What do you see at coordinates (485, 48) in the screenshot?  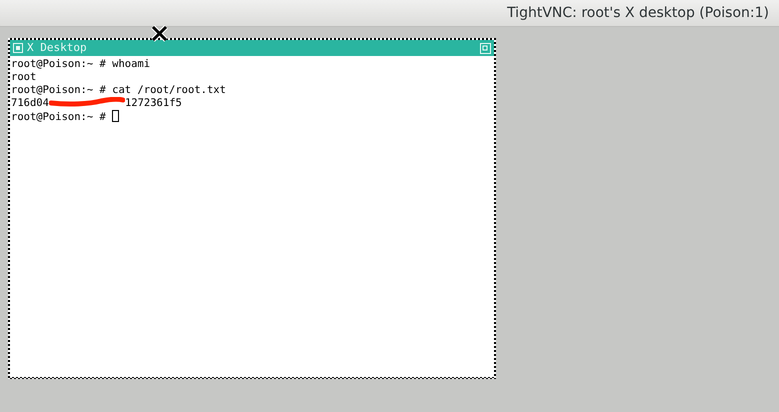 I see `maximize-icon` at bounding box center [485, 48].